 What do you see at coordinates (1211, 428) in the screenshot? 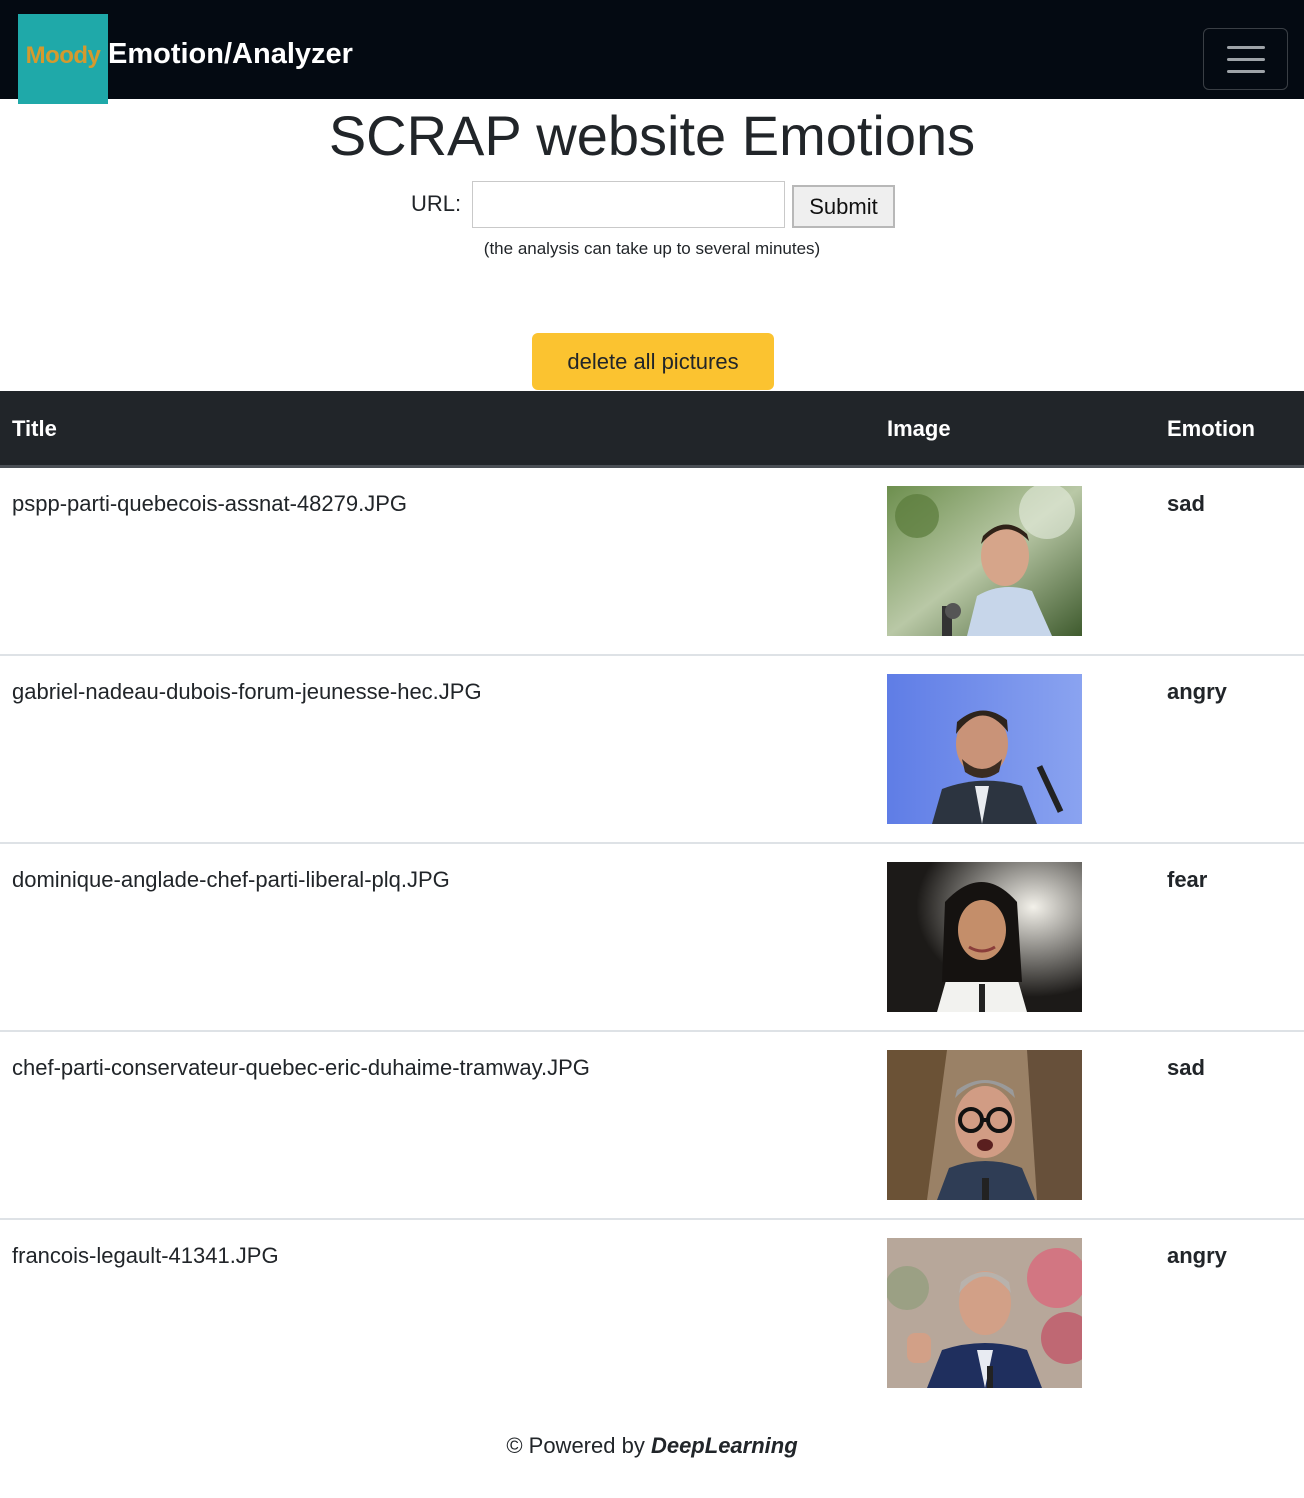
I see `column-header-emotion: Emotion` at bounding box center [1211, 428].